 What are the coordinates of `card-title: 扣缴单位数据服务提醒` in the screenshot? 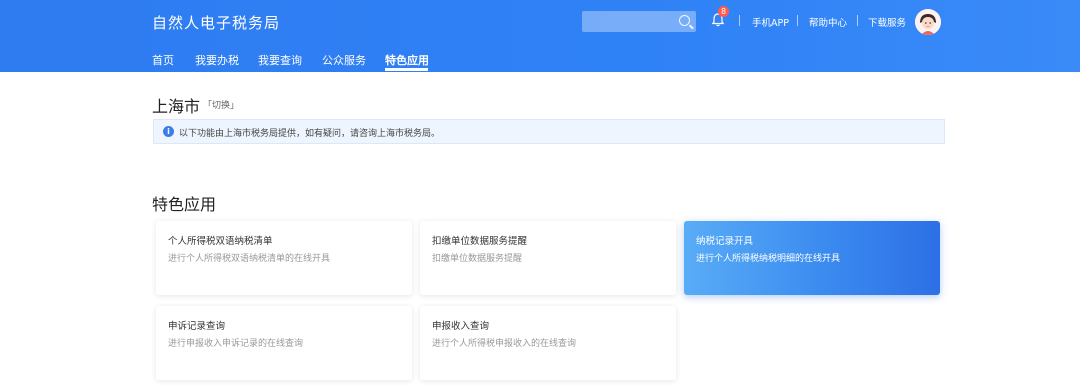 It's located at (480, 241).